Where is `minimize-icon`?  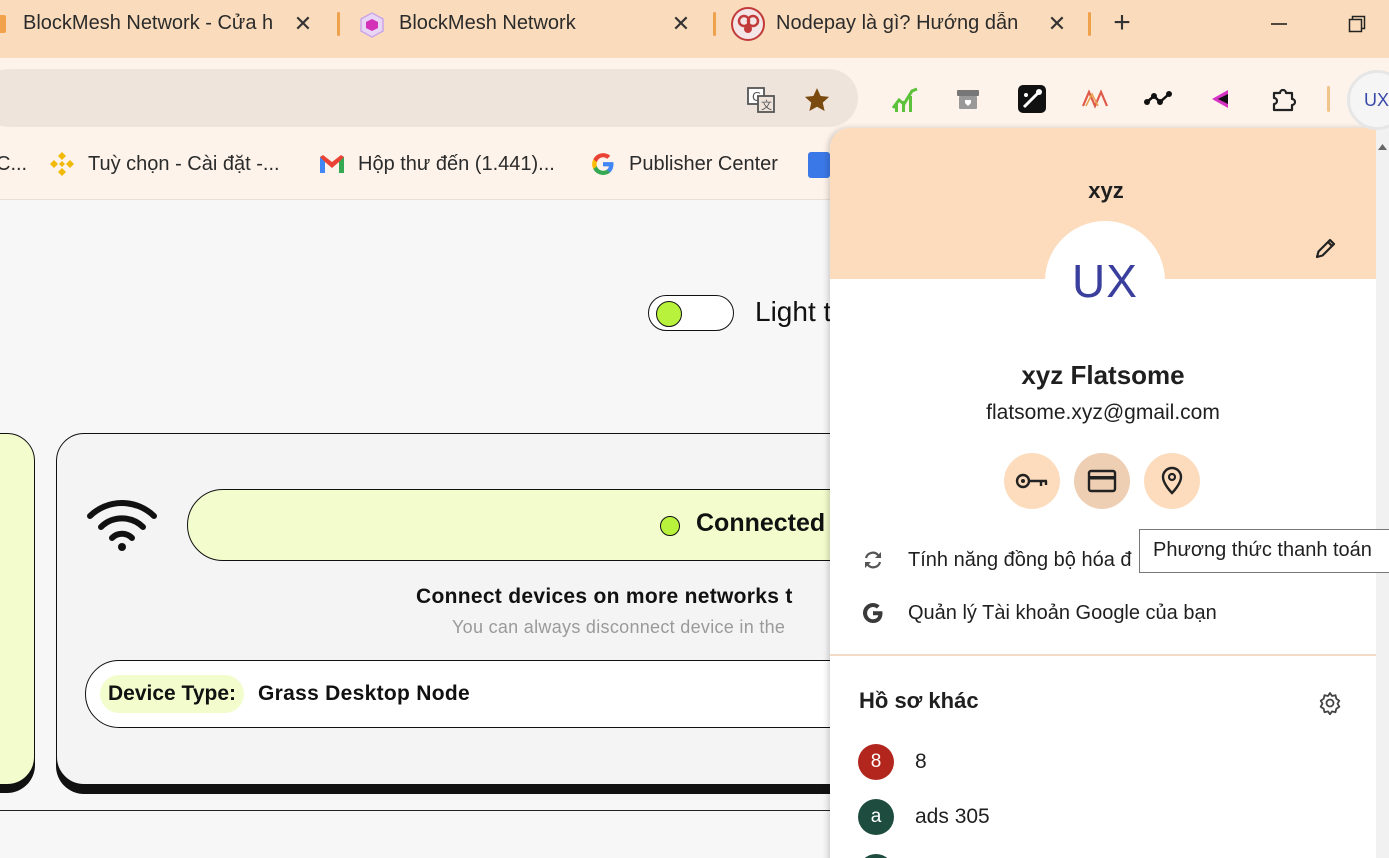
minimize-icon is located at coordinates (1279, 24).